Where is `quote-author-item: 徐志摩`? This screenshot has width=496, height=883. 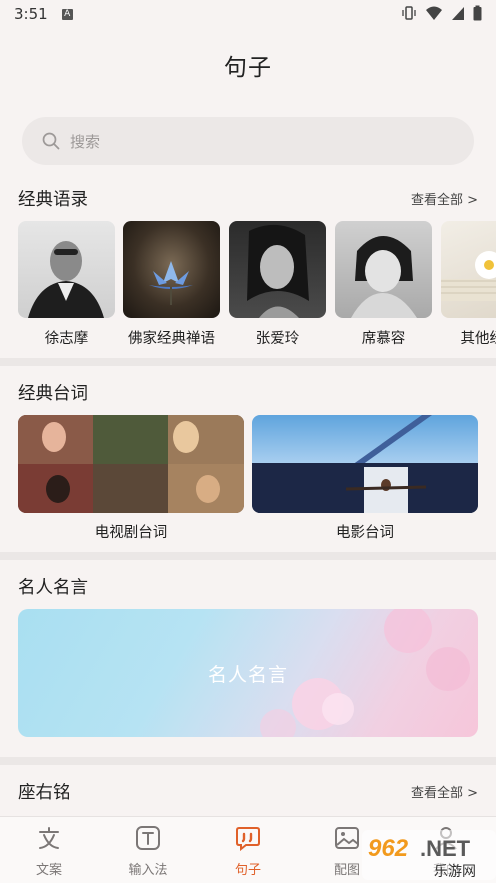 quote-author-item: 徐志摩 is located at coordinates (66, 284).